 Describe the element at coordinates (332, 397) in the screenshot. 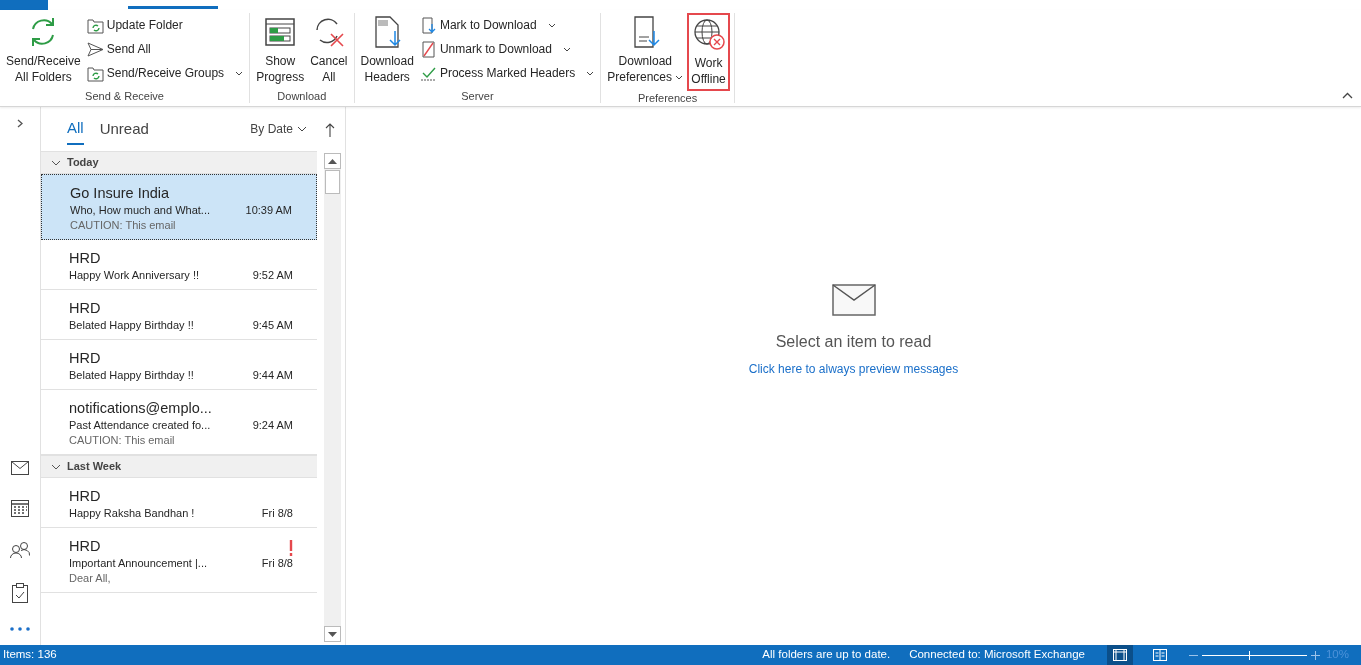

I see `scrollbar` at that location.